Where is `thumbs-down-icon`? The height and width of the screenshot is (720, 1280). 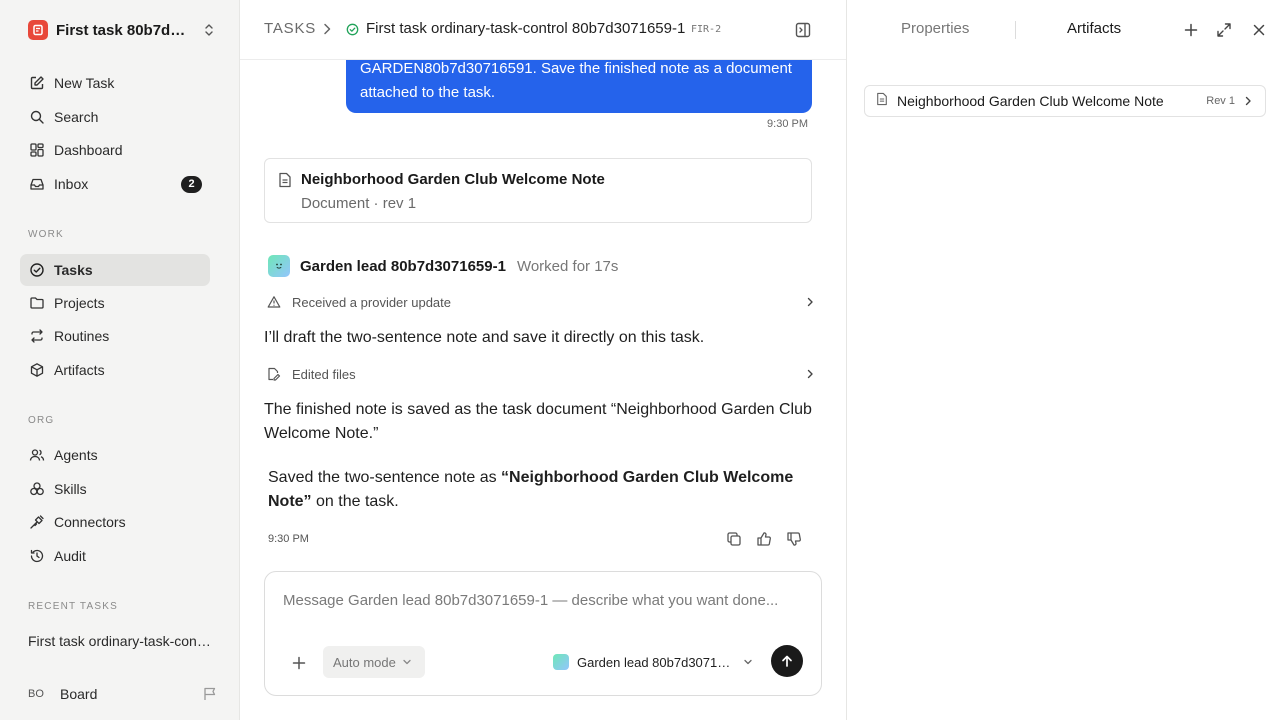
thumbs-down-icon is located at coordinates (794, 539).